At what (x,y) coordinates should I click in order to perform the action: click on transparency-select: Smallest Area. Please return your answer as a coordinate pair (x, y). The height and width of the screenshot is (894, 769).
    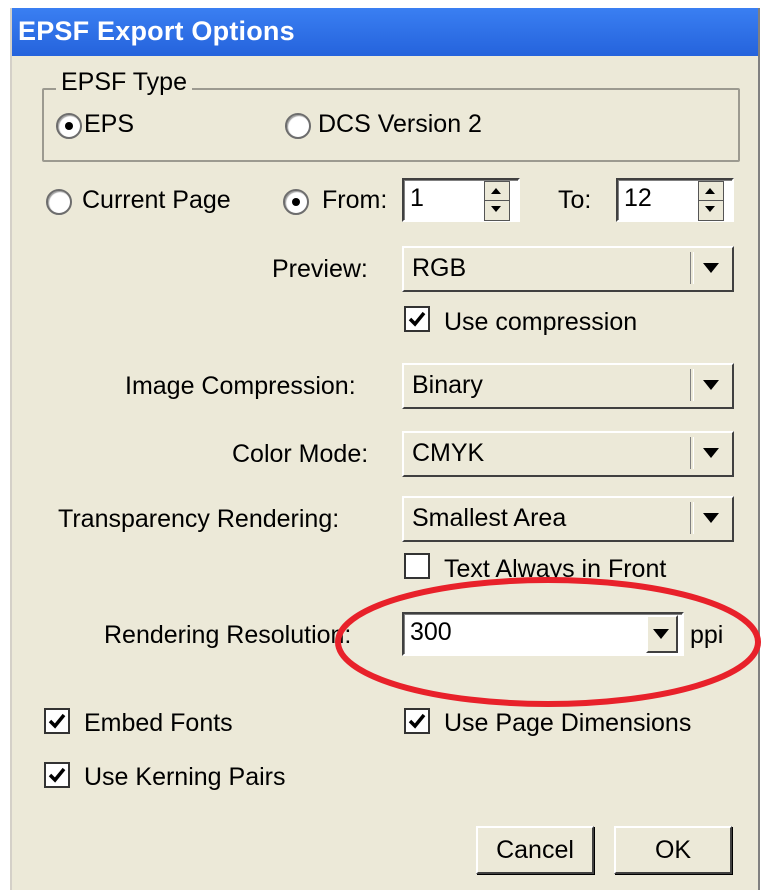
    Looking at the image, I should click on (568, 519).